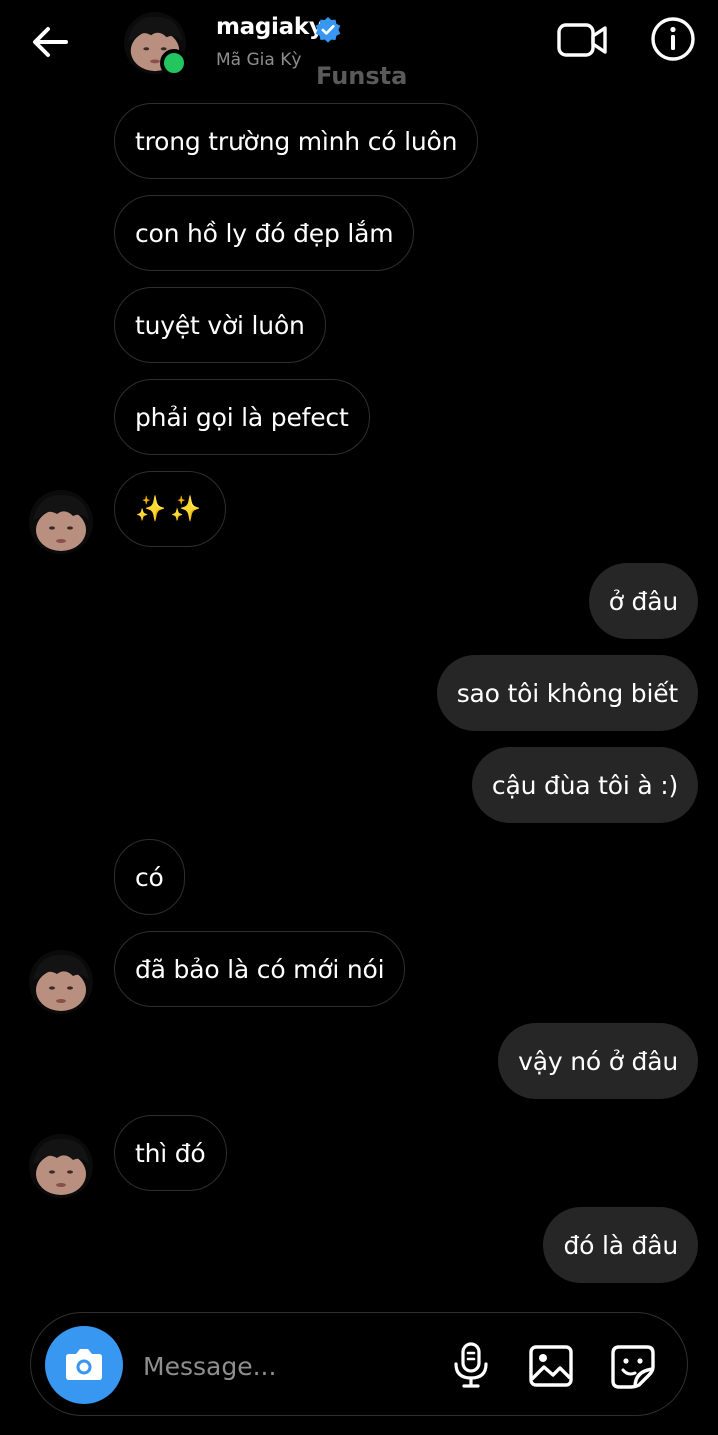  I want to click on incoming-message: con hồ ly đó đẹp lắm, so click(264, 233).